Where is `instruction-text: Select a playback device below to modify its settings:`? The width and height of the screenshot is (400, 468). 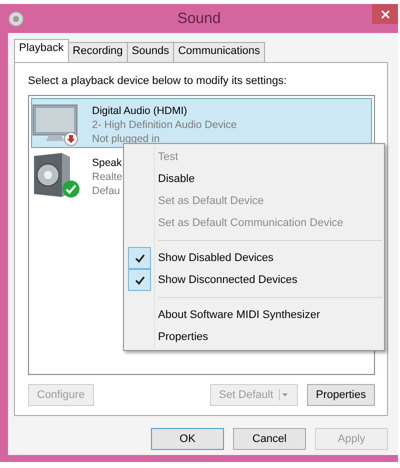
instruction-text: Select a playback device below to modify its settings: is located at coordinates (158, 81).